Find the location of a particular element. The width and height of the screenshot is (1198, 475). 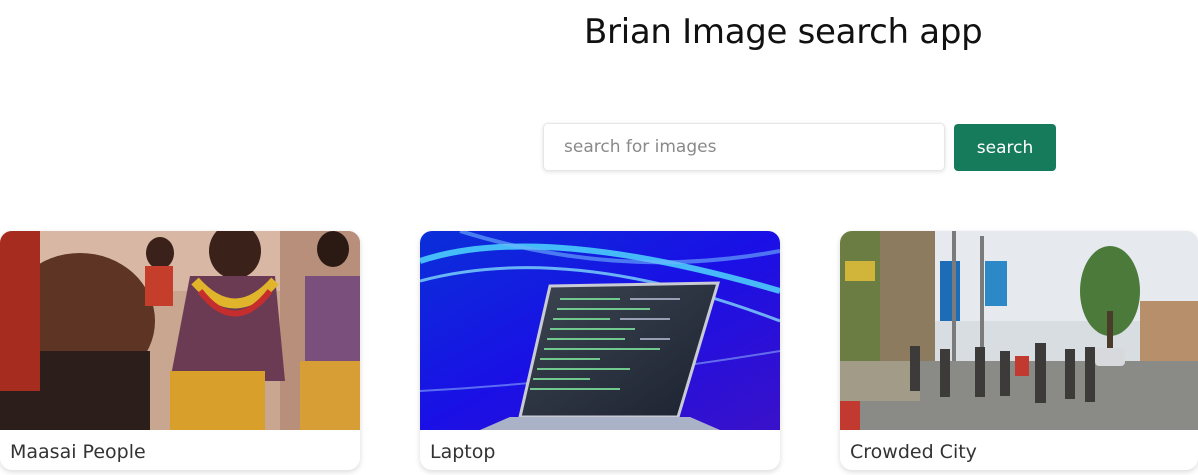

search-form: search is located at coordinates (799, 147).